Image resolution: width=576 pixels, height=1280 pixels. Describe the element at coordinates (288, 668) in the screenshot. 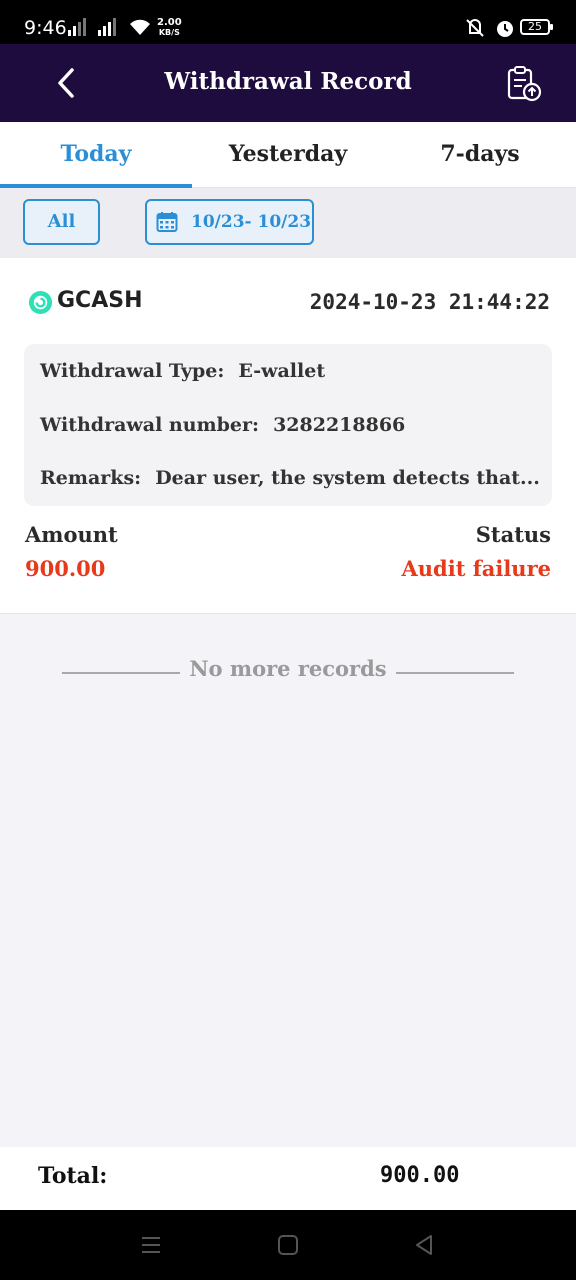

I see `no-more-records-text: No more records` at that location.